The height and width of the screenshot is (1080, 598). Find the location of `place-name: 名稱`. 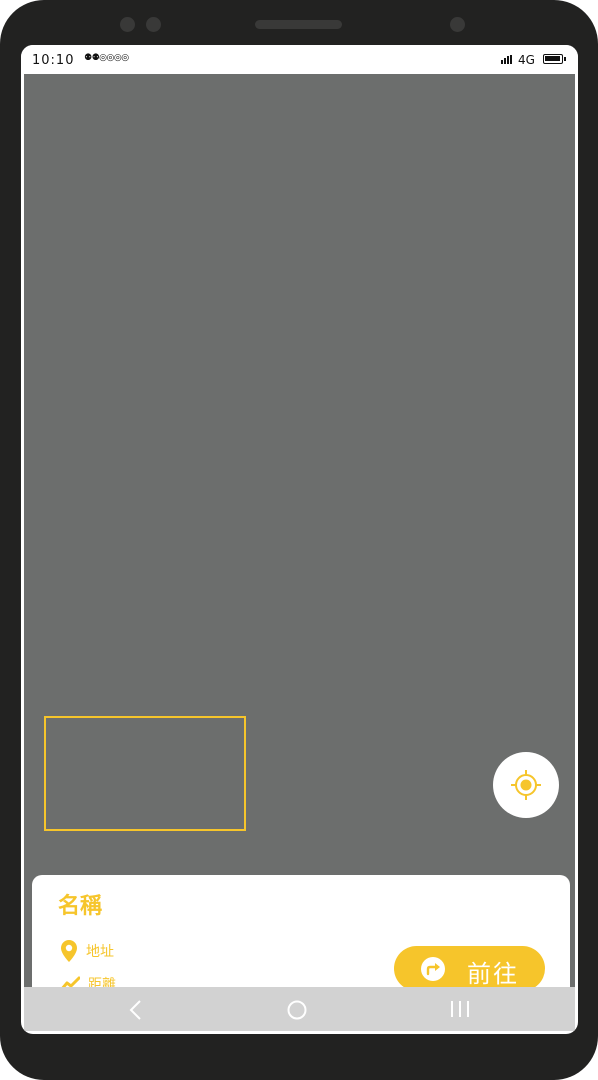

place-name: 名稱 is located at coordinates (80, 906).